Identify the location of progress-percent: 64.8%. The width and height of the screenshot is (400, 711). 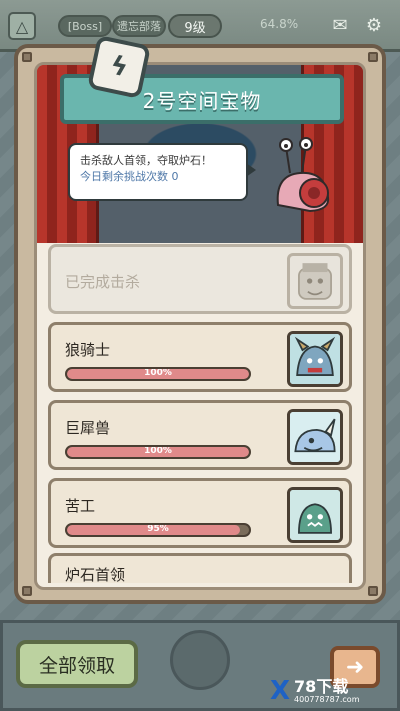
(279, 24).